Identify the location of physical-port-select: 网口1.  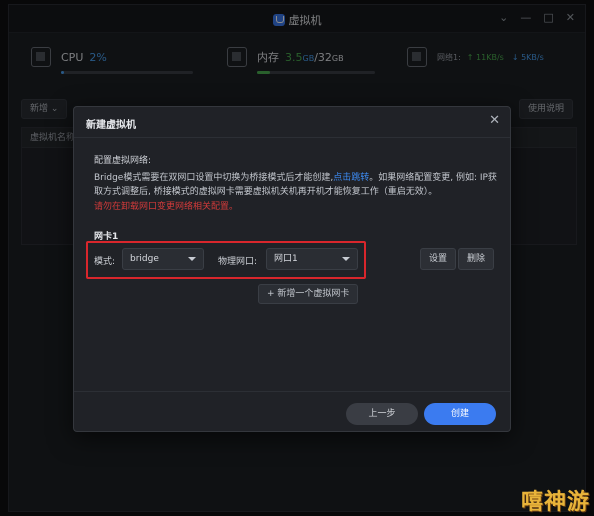
(312, 259).